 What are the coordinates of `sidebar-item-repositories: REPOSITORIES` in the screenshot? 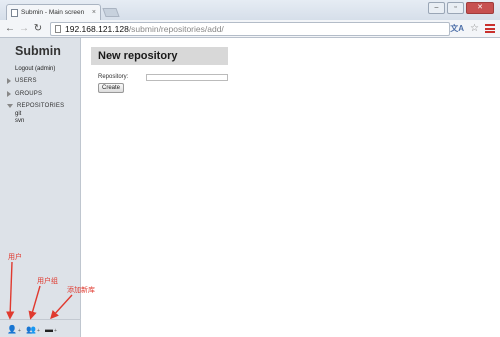 It's located at (35, 106).